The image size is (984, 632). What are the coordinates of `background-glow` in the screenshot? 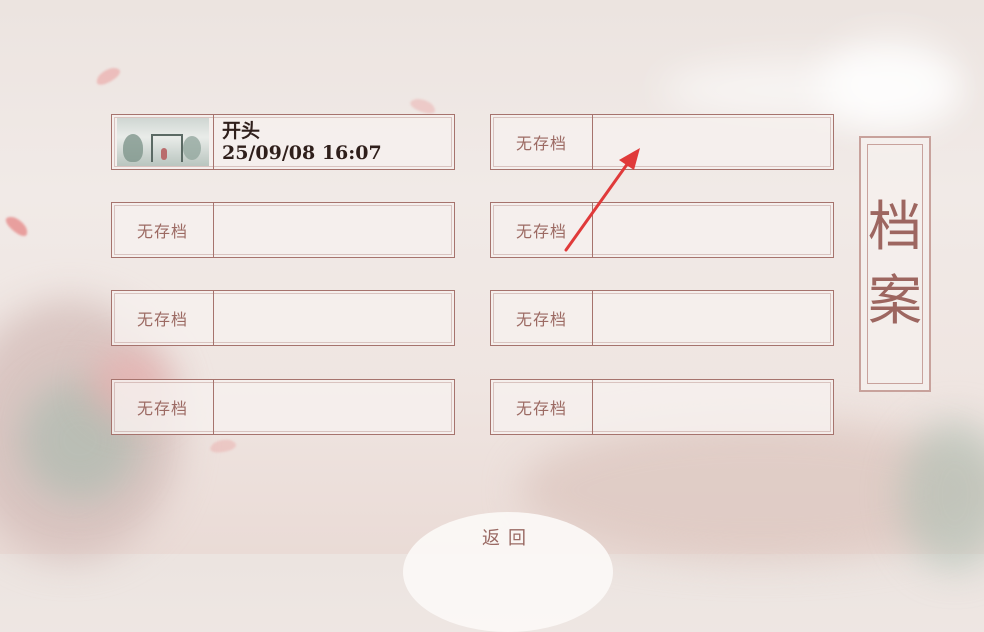 It's located at (890, 85).